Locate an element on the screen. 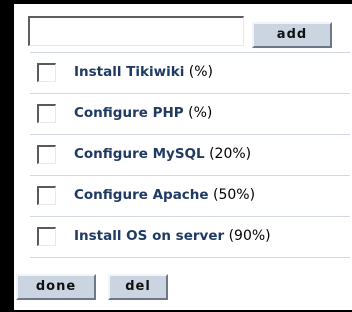 The height and width of the screenshot is (312, 352). task-name: Configure MySQL is located at coordinates (139, 154).